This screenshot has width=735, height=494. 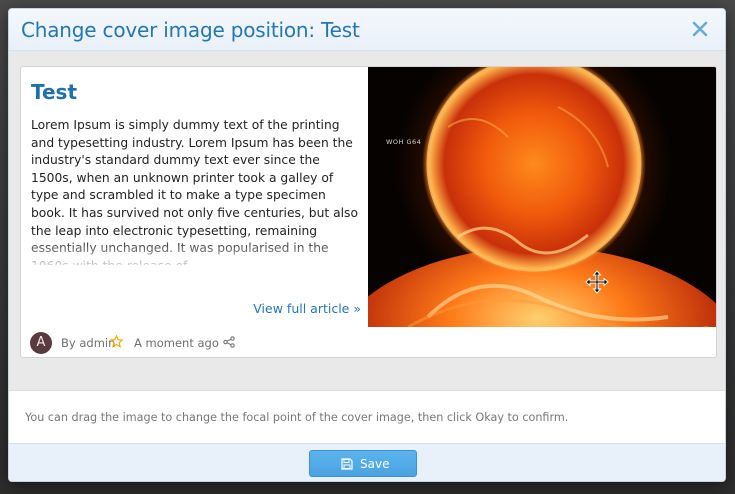 What do you see at coordinates (368, 343) in the screenshot?
I see `article-meta-bar: A By admin A moment ago` at bounding box center [368, 343].